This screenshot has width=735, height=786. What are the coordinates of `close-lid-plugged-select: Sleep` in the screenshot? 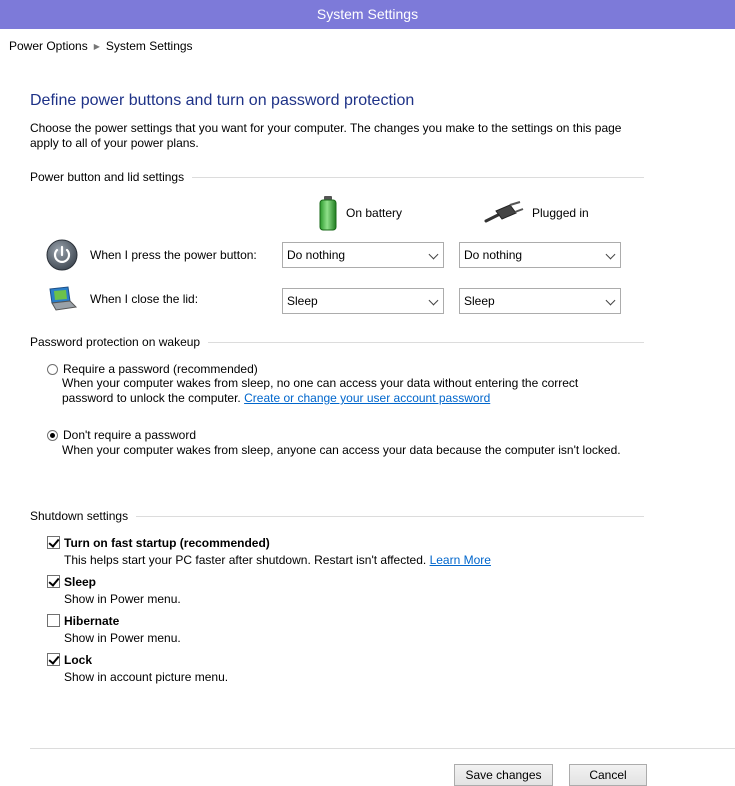 It's located at (540, 301).